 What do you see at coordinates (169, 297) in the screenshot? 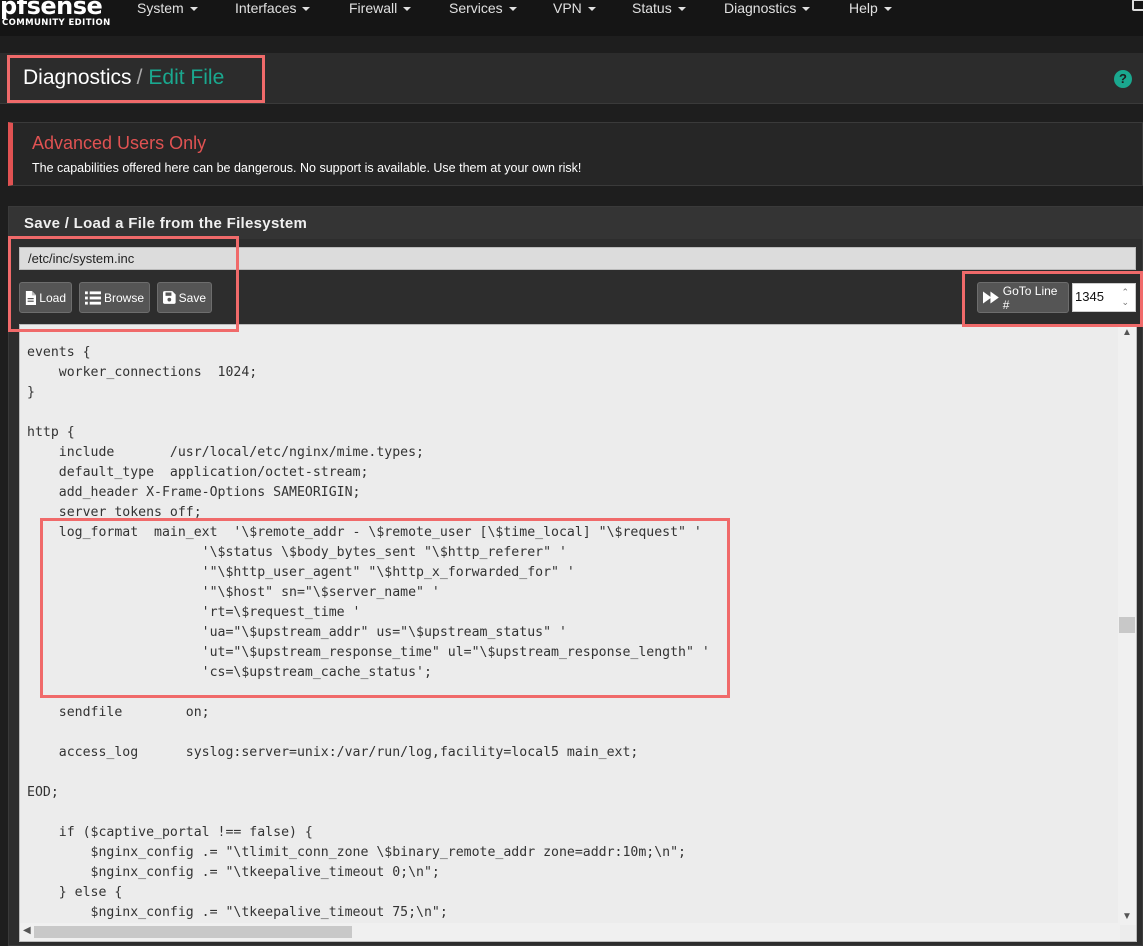
I see `floppy-disk-icon` at bounding box center [169, 297].